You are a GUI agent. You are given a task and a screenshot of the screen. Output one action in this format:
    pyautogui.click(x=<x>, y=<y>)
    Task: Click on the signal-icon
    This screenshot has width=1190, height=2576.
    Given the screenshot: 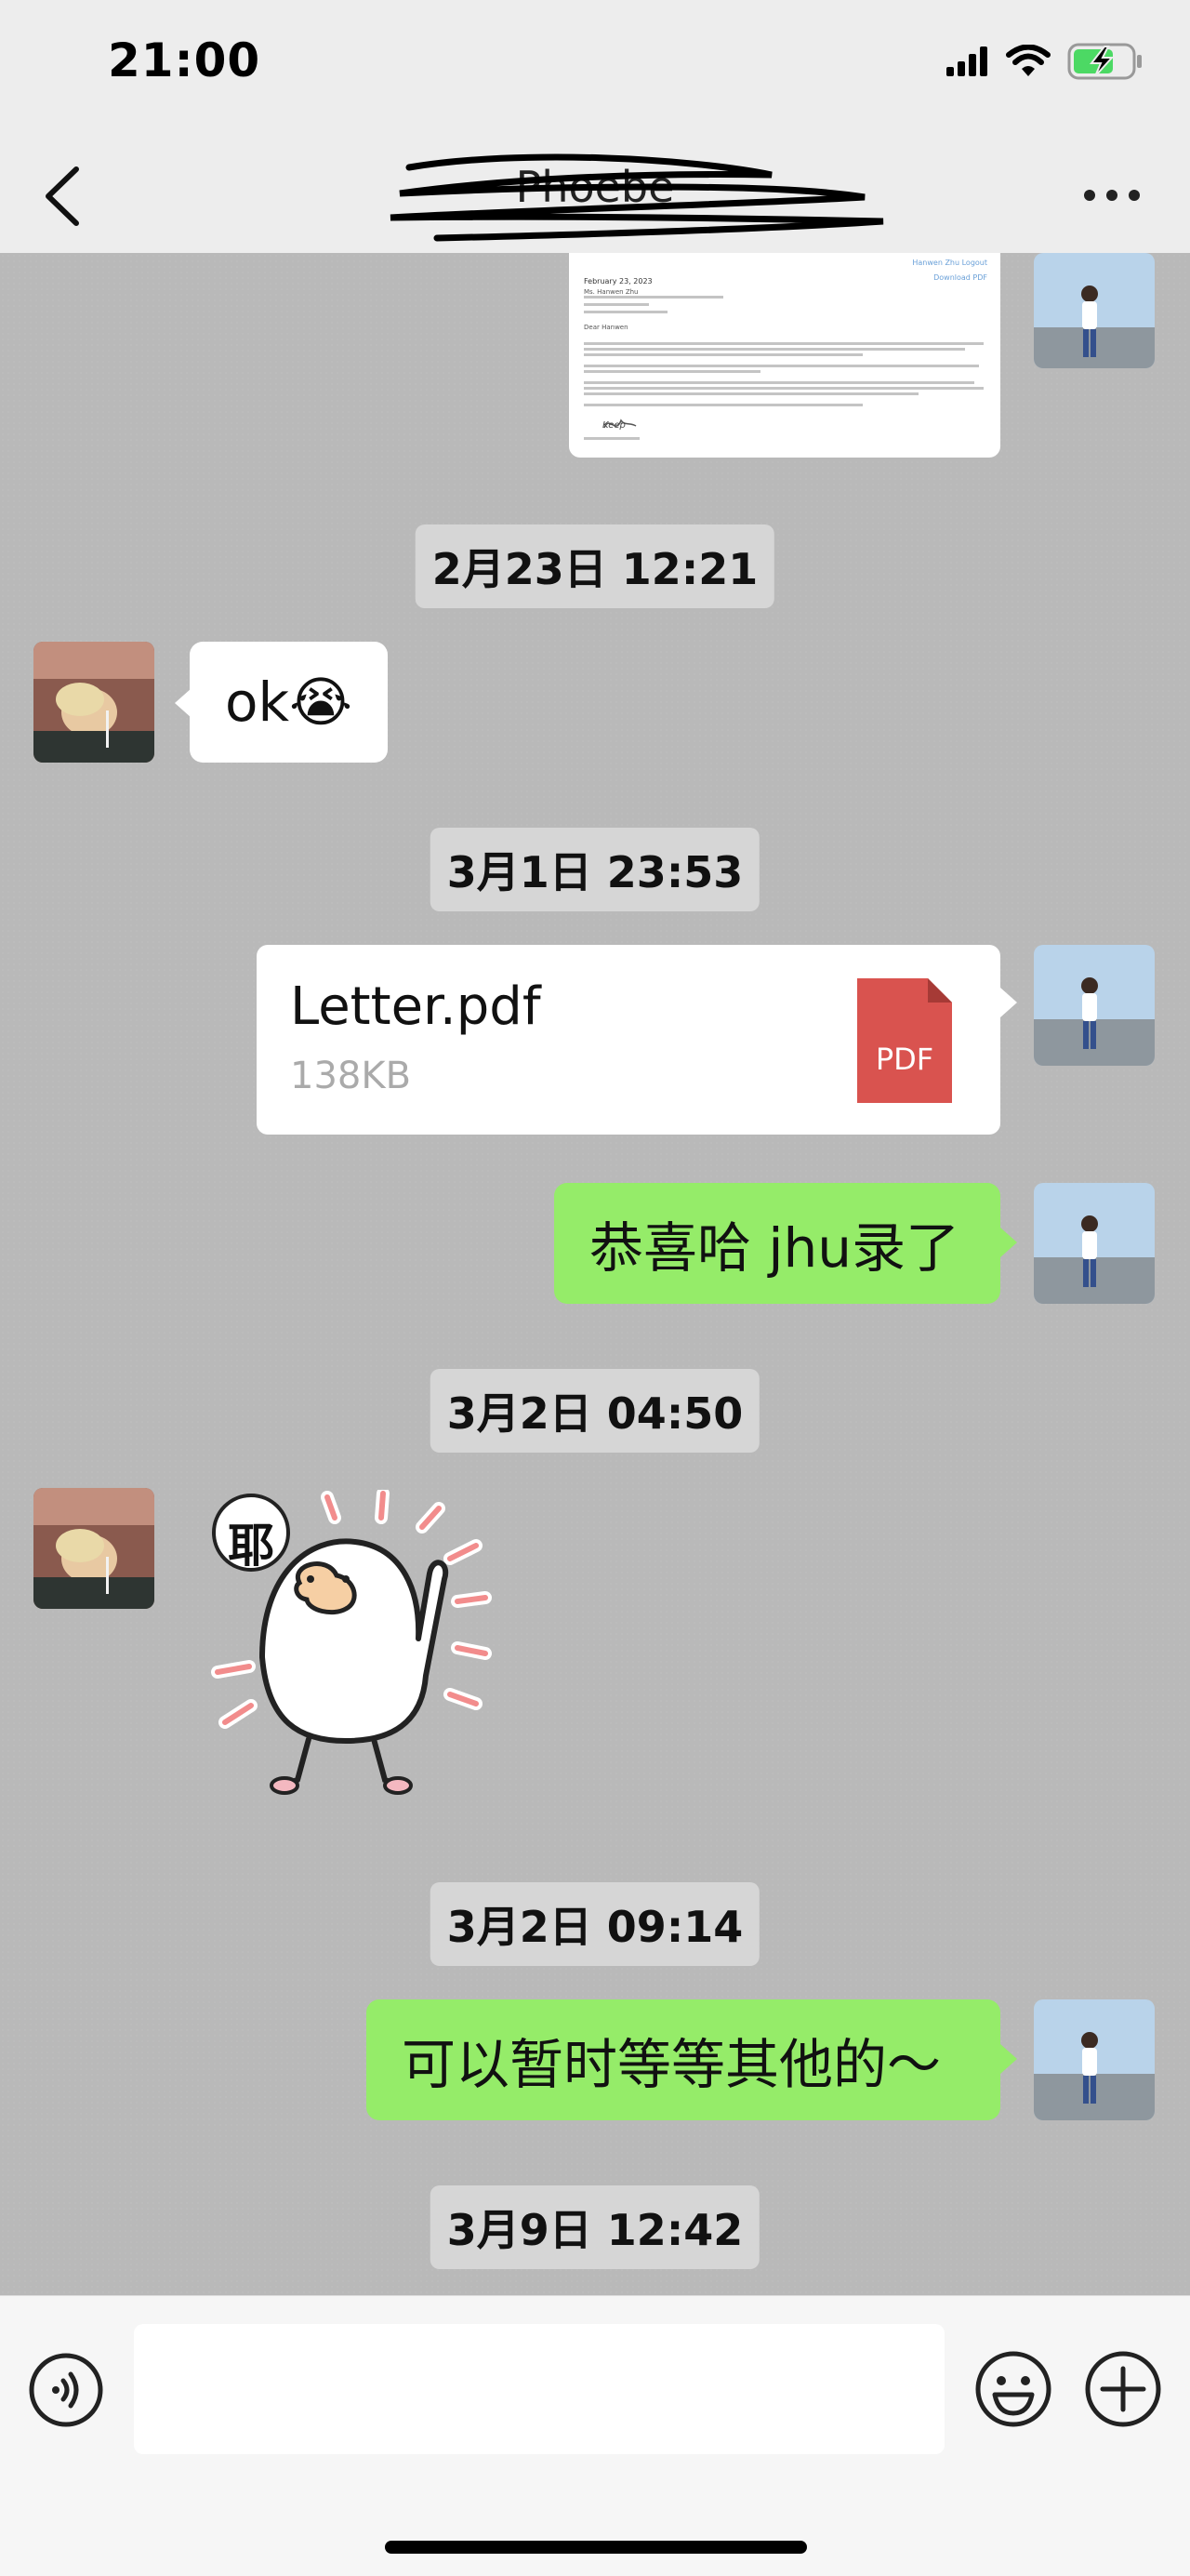 What is the action you would take?
    pyautogui.click(x=966, y=61)
    